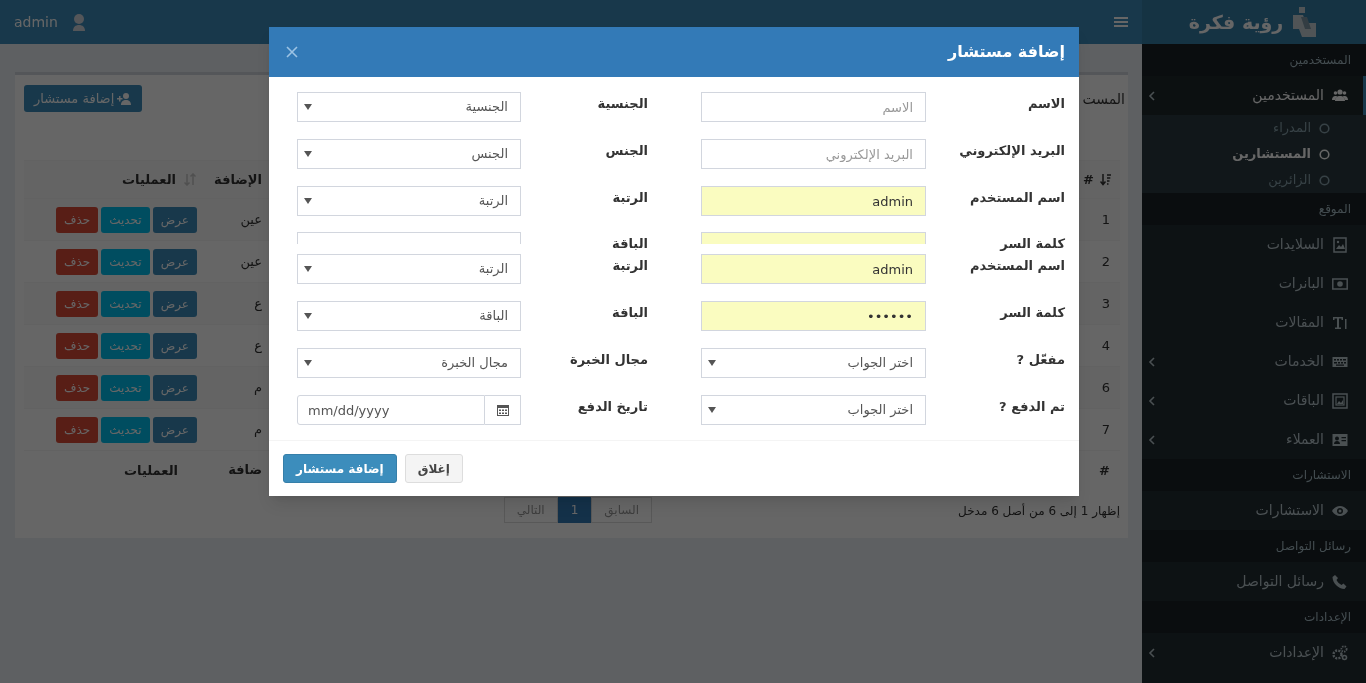 This screenshot has width=1366, height=683. What do you see at coordinates (409, 154) in the screenshot?
I see `select-field: الجنس` at bounding box center [409, 154].